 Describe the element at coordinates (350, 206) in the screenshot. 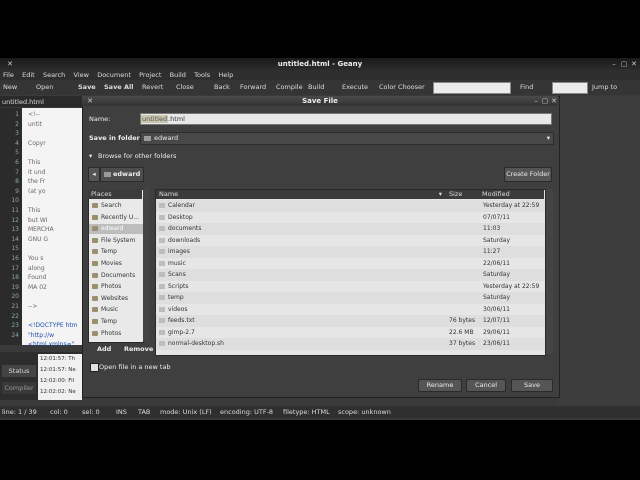

I see `file-row: Calendar Yesterday at 22:59` at that location.